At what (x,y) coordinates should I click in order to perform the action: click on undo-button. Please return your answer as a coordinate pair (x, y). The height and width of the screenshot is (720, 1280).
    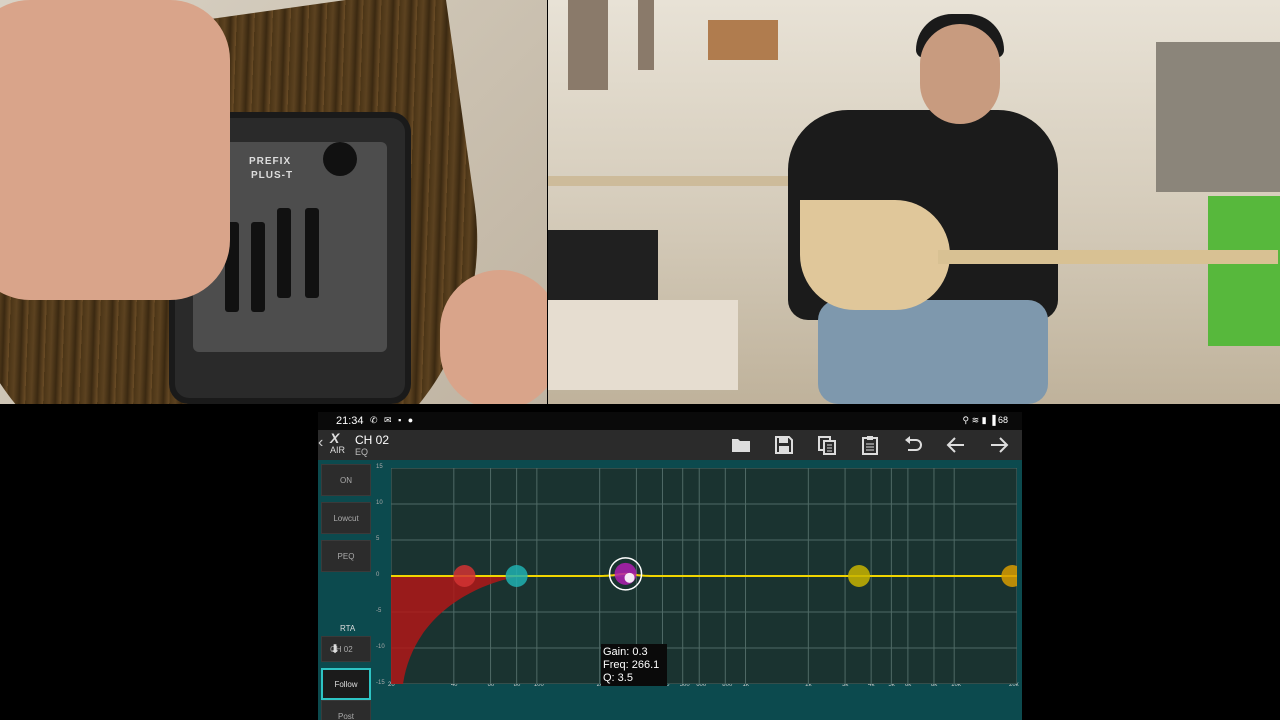
    Looking at the image, I should click on (913, 445).